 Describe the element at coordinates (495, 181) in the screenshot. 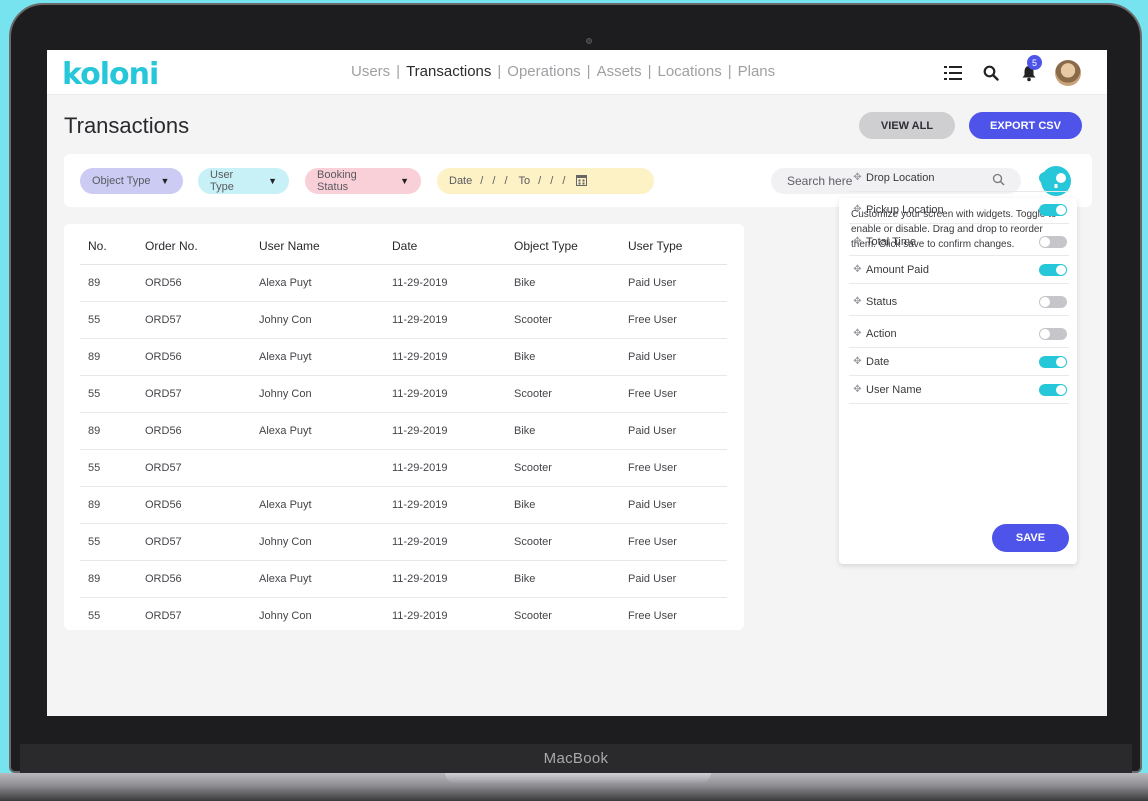

I see `date-from-field: / / /` at that location.